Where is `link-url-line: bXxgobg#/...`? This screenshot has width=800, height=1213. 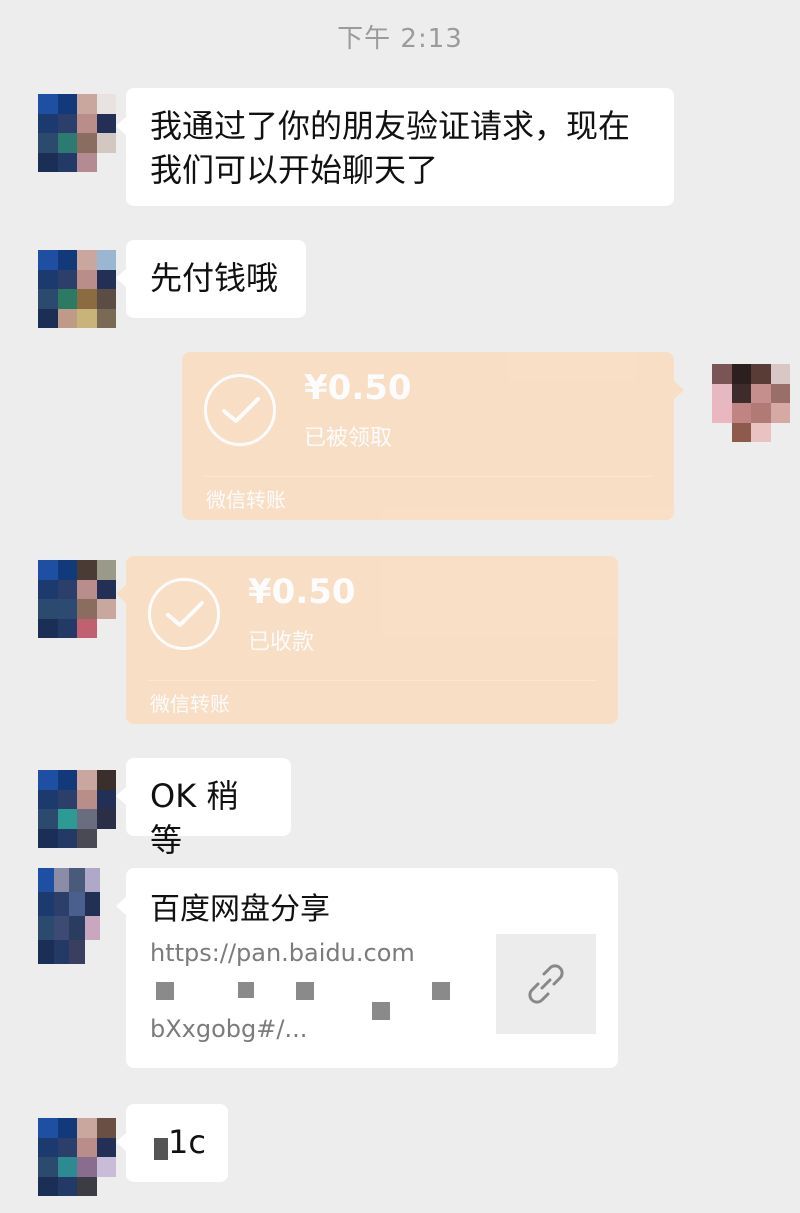 link-url-line: bXxgobg#/... is located at coordinates (229, 1029).